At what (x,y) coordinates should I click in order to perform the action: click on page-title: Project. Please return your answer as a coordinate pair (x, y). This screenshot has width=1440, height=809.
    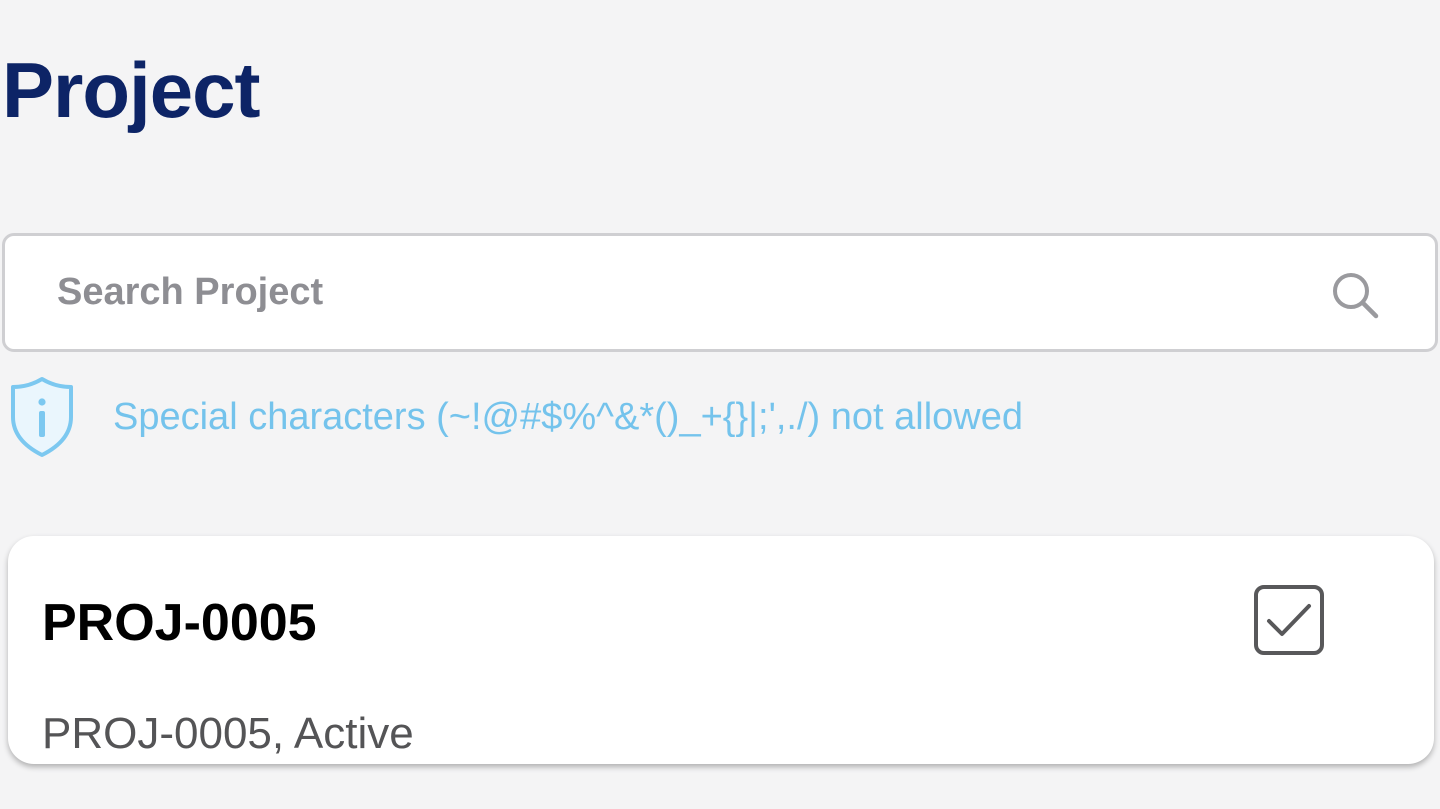
    Looking at the image, I should click on (131, 90).